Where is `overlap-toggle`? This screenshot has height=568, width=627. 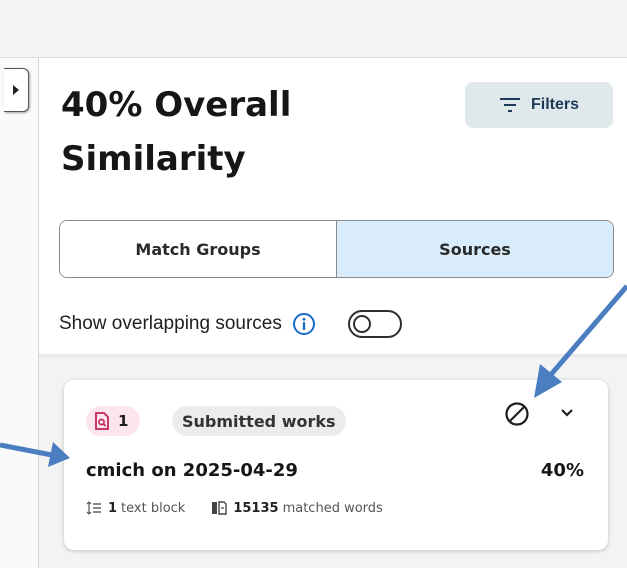 overlap-toggle is located at coordinates (374, 324).